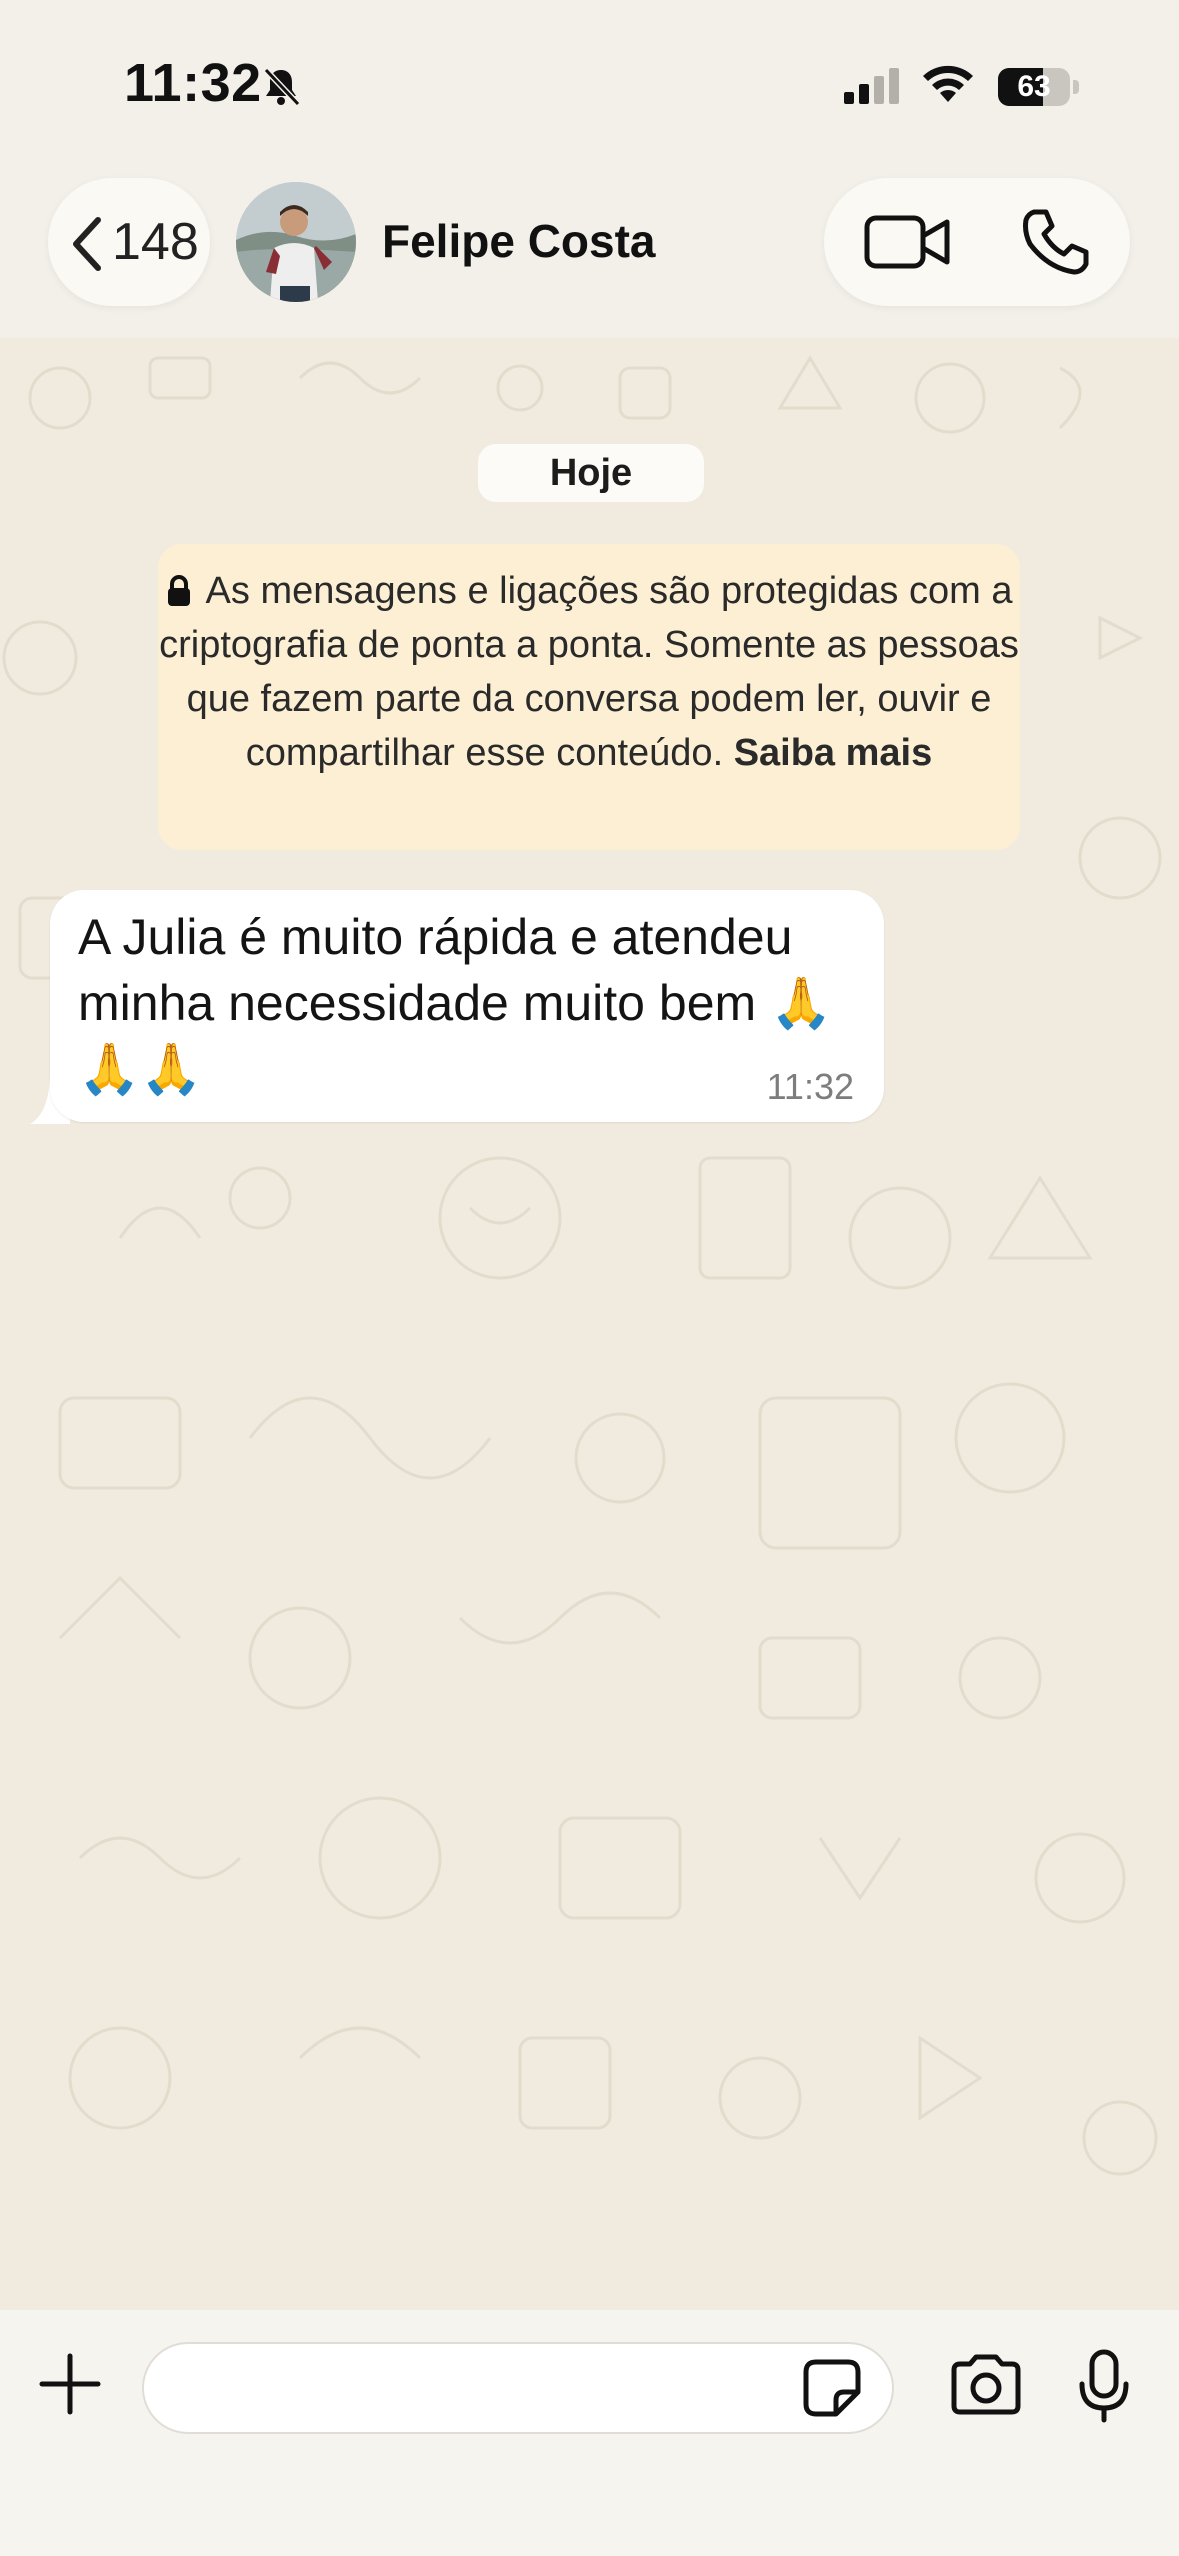 The height and width of the screenshot is (2556, 1179). What do you see at coordinates (810, 1086) in the screenshot?
I see `message-time: 11:32` at bounding box center [810, 1086].